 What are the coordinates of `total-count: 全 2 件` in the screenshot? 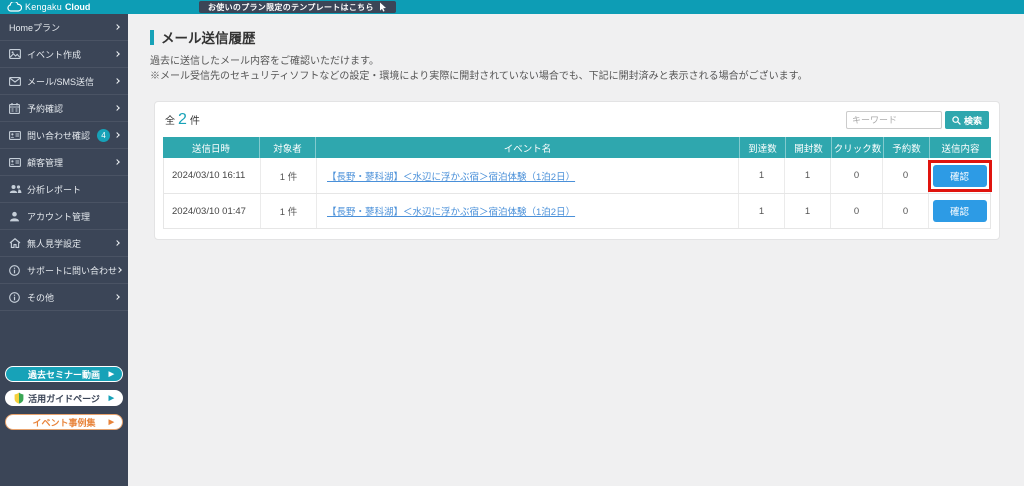 It's located at (182, 120).